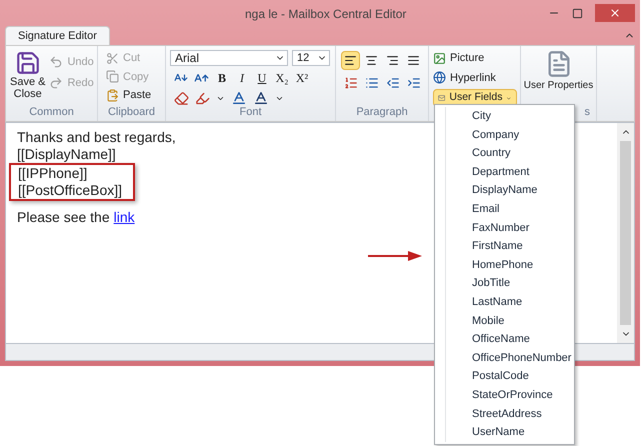 Image resolution: width=643 pixels, height=446 pixels. I want to click on menu-item: JobTitle, so click(509, 283).